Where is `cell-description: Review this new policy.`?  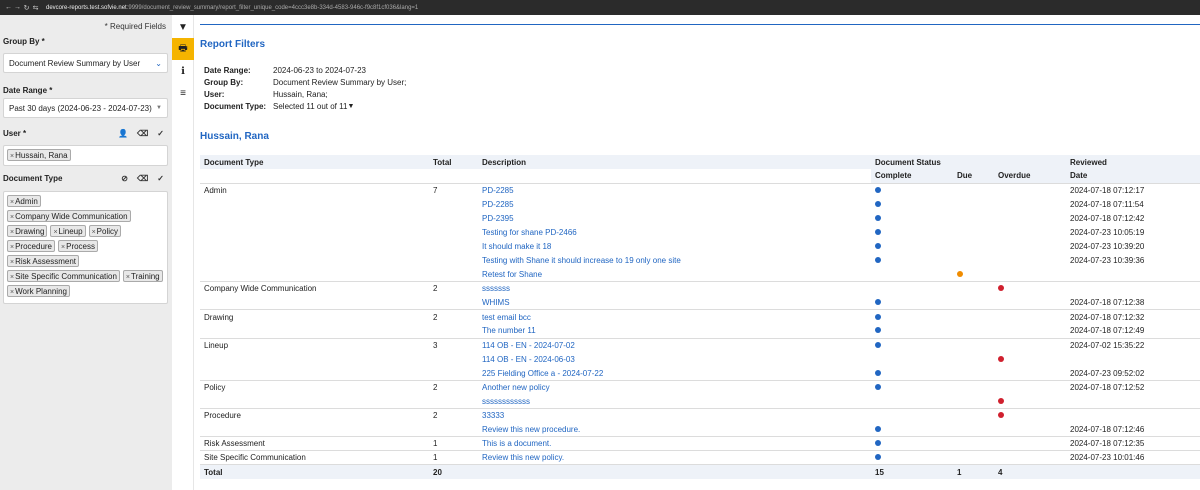 cell-description: Review this new policy. is located at coordinates (674, 457).